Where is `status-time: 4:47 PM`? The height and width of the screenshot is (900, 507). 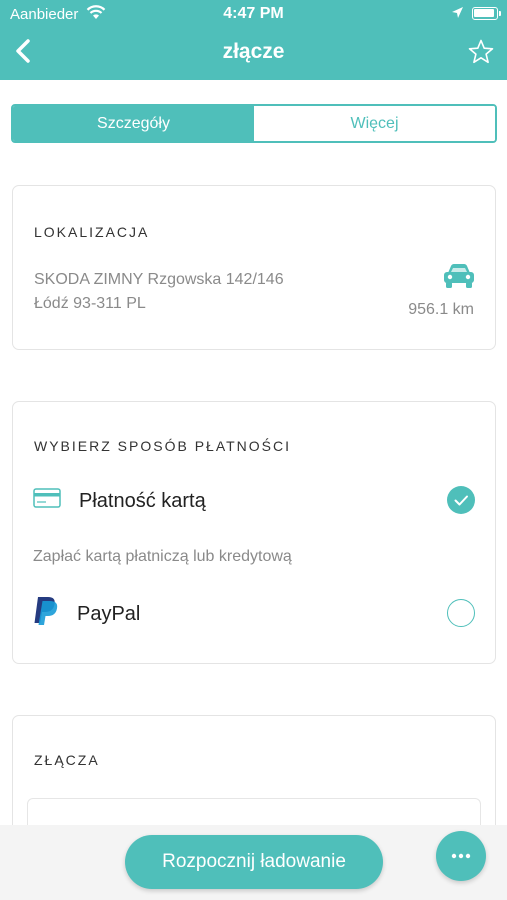 status-time: 4:47 PM is located at coordinates (253, 13).